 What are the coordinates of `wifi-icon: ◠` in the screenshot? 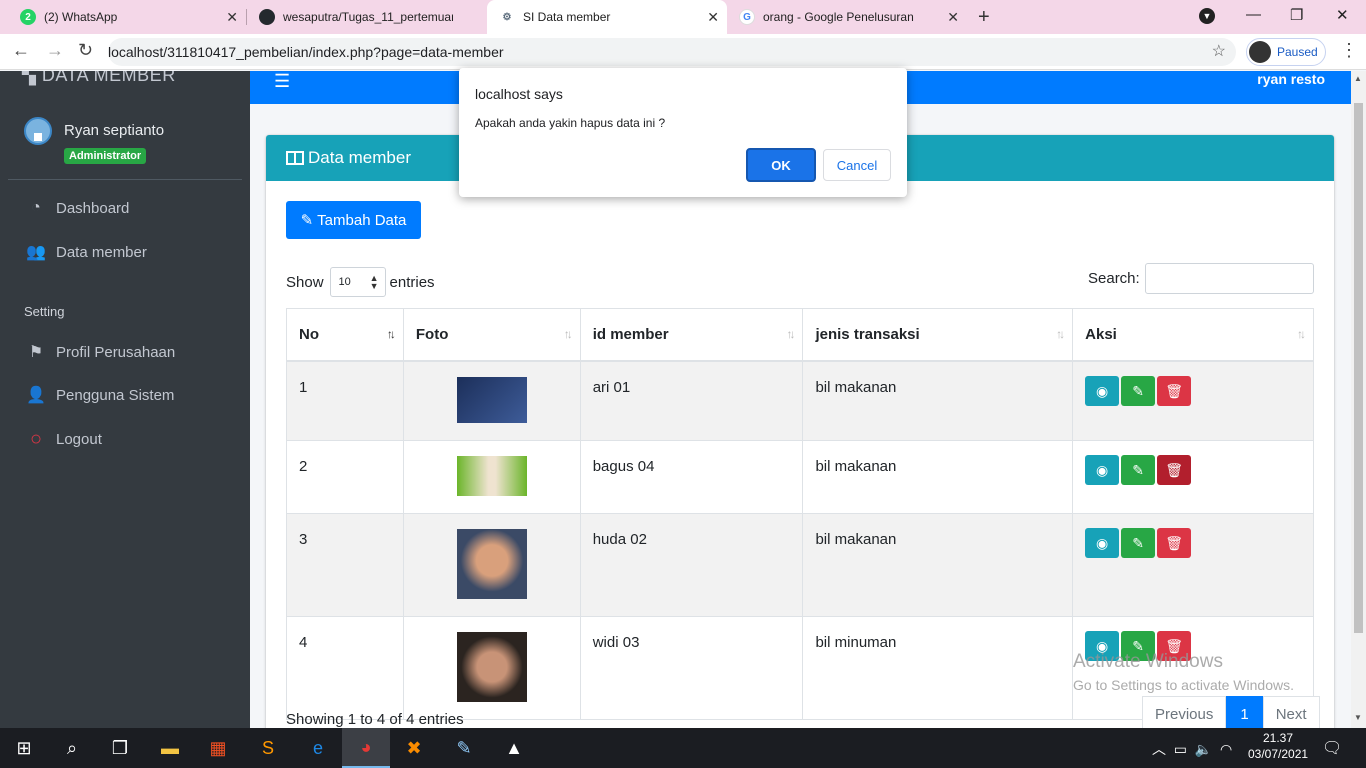 It's located at (1226, 749).